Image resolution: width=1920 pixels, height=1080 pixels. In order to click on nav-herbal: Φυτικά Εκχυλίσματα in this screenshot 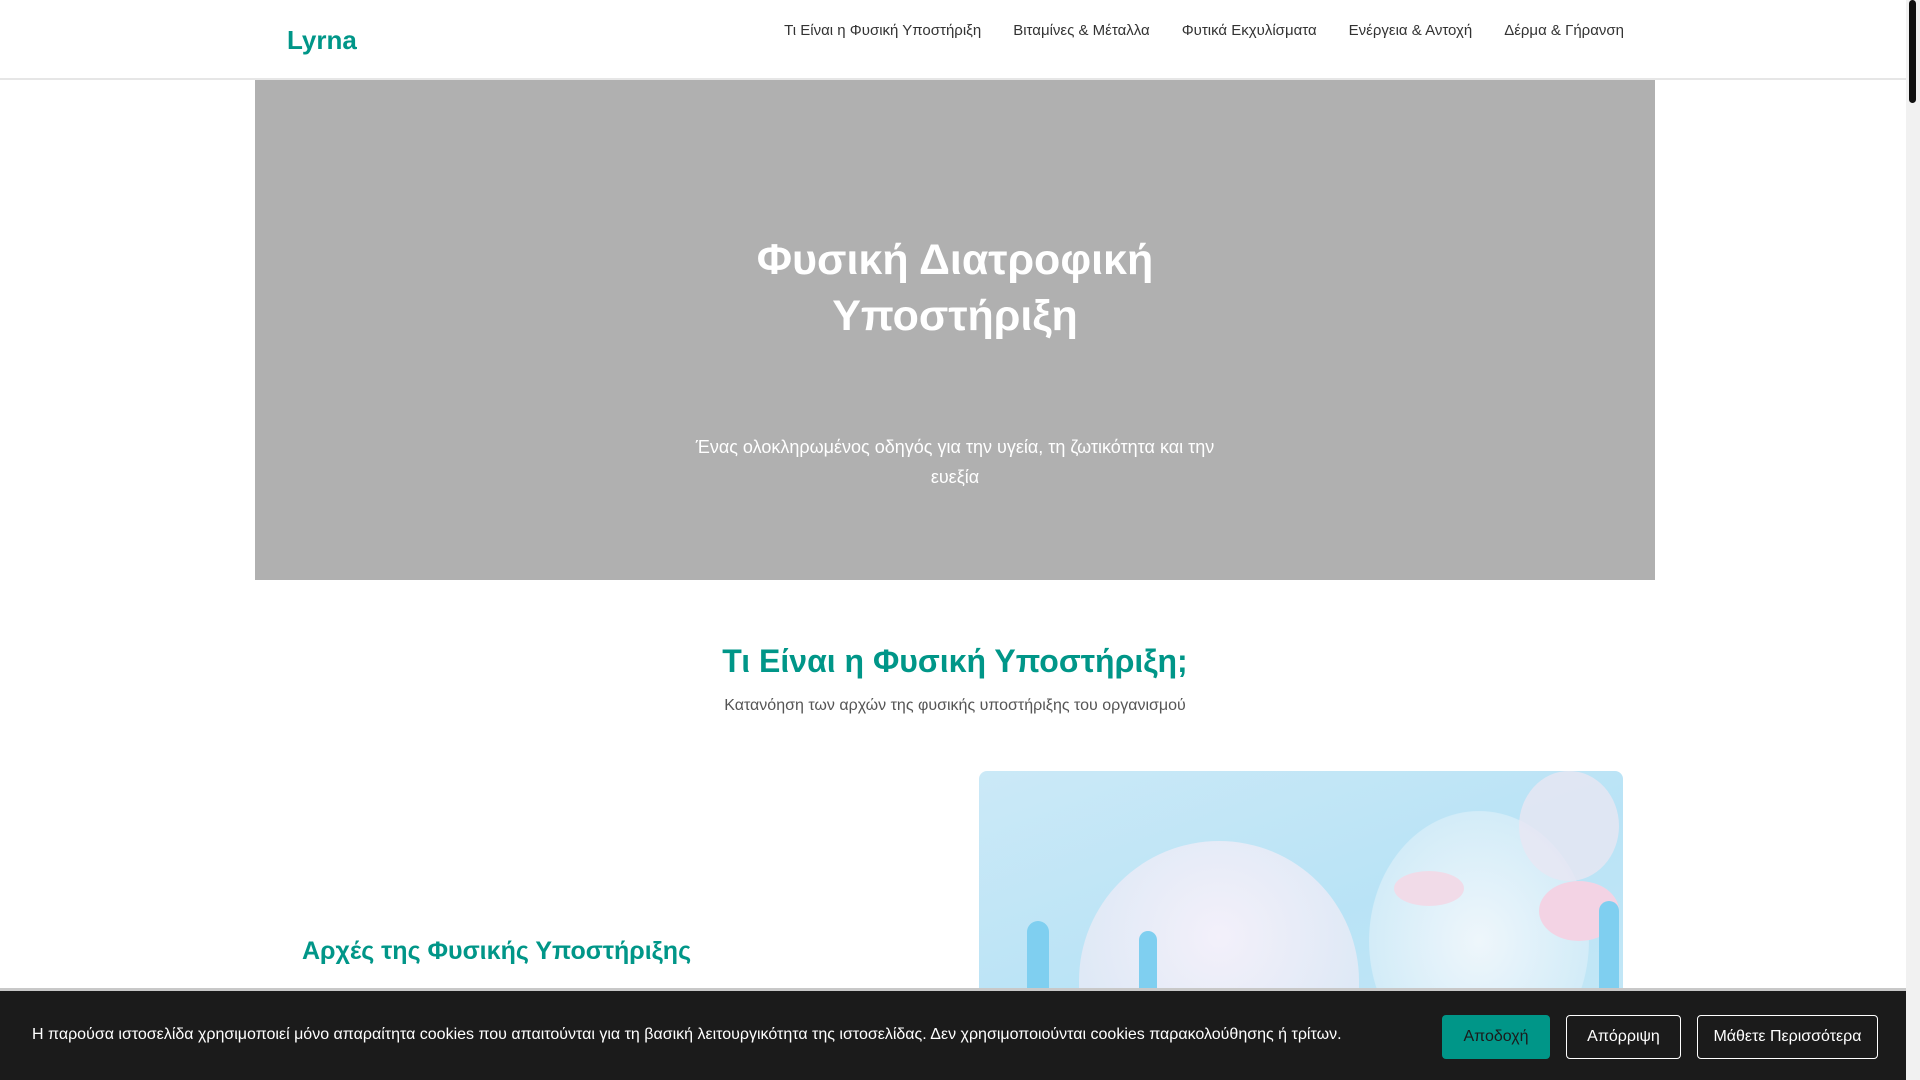, I will do `click(1249, 30)`.